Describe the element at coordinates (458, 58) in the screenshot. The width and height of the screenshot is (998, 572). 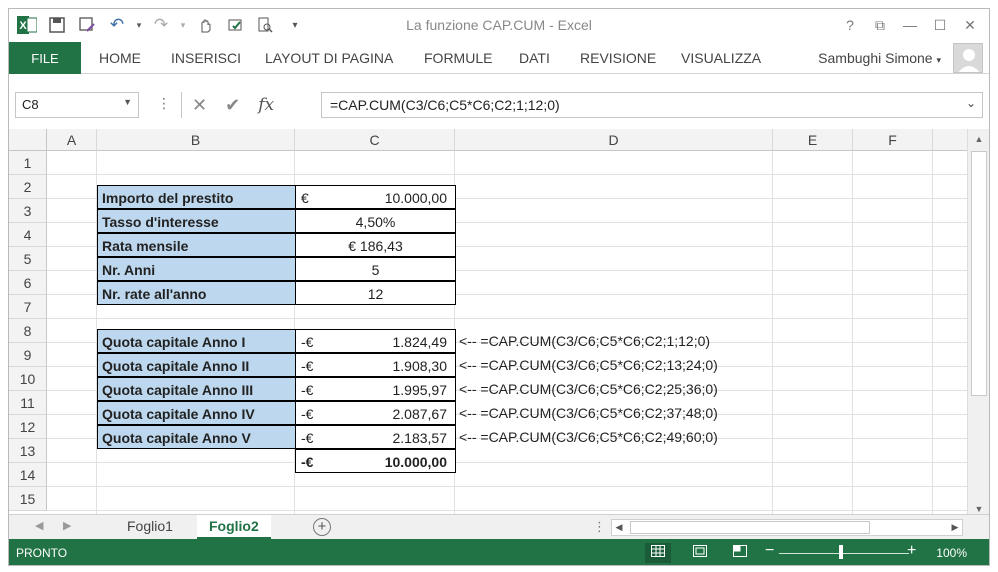
I see `tab-formule: FORMULE` at that location.